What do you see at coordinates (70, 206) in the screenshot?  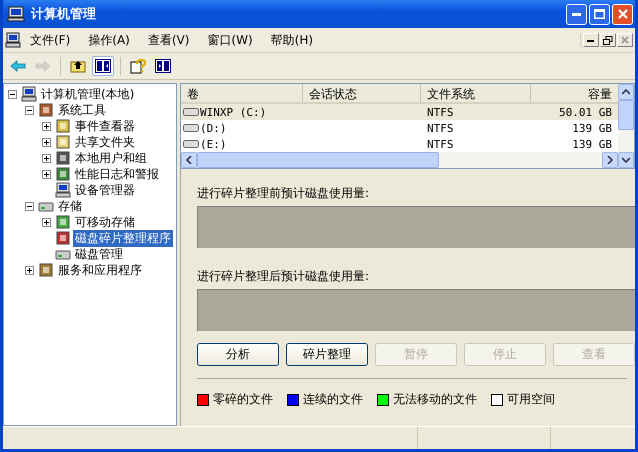 I see `tree-item: 存储` at bounding box center [70, 206].